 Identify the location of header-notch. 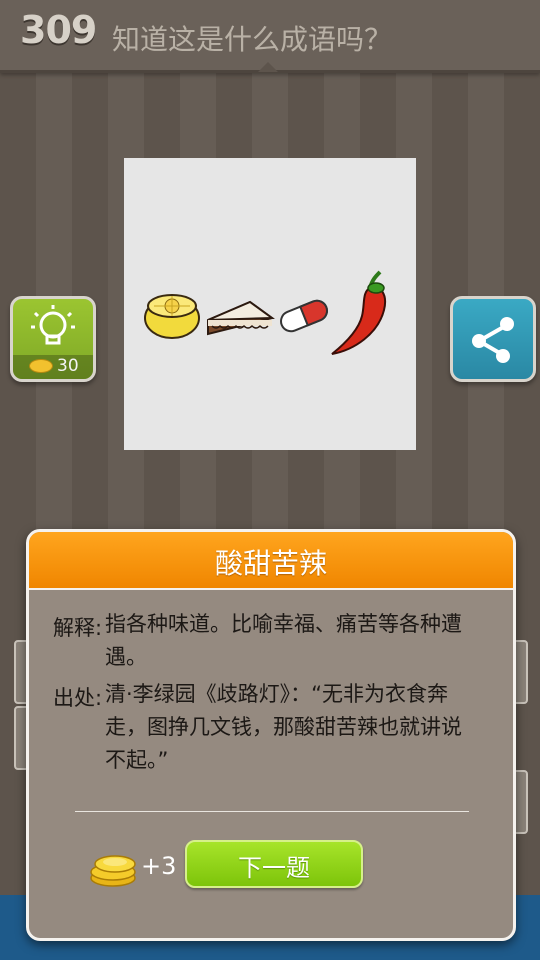
(268, 67).